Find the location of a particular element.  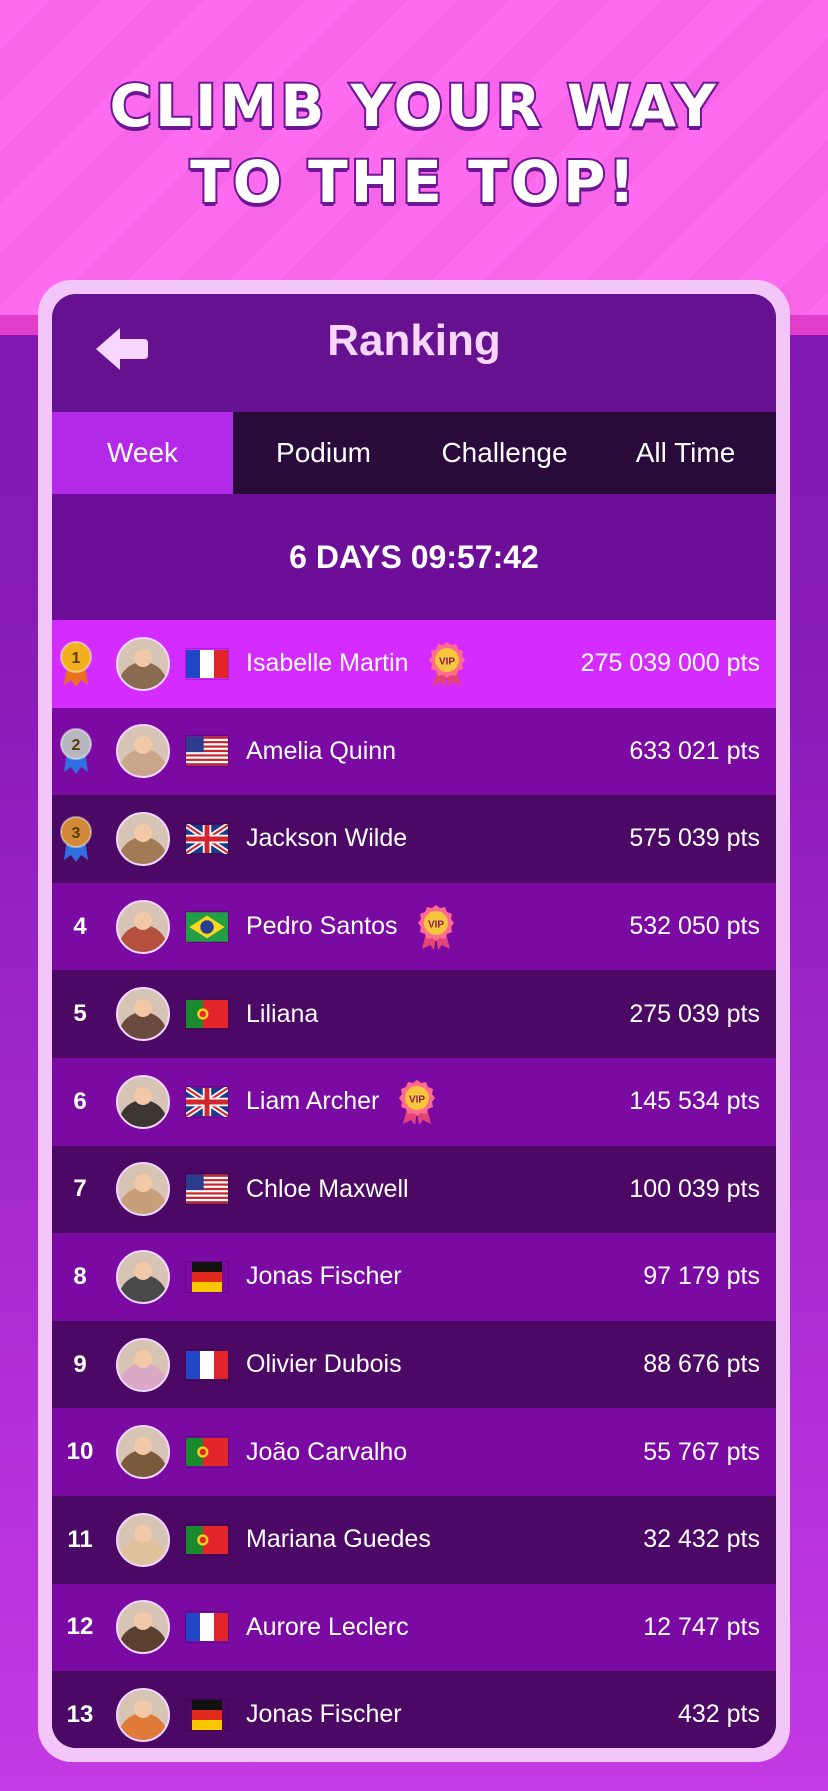

leaderboard-row: 2 Amelia Quinn 633 021 pts is located at coordinates (414, 751).